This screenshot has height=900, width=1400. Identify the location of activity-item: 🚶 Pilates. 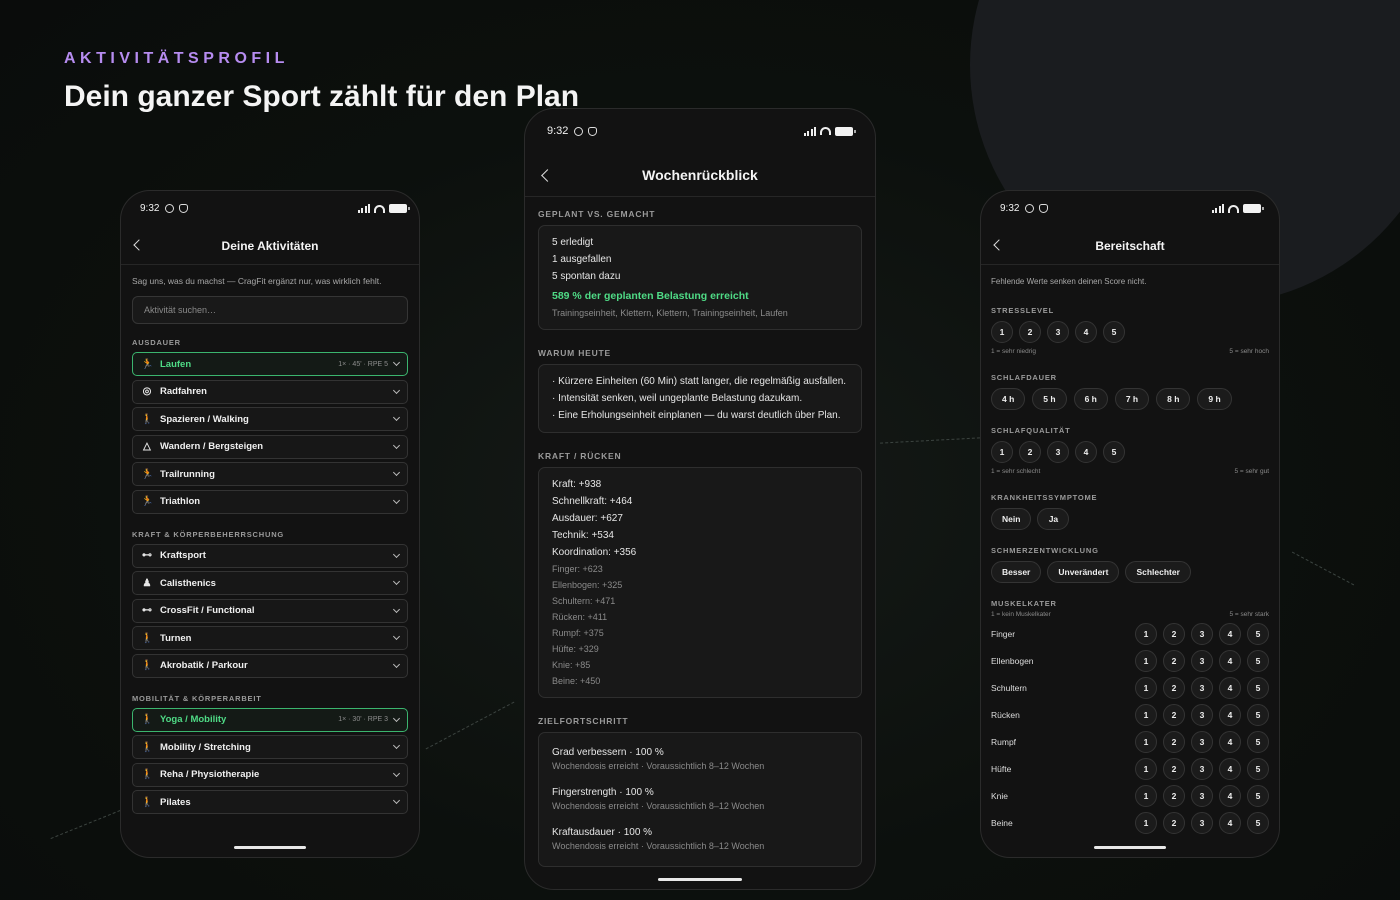
(270, 802).